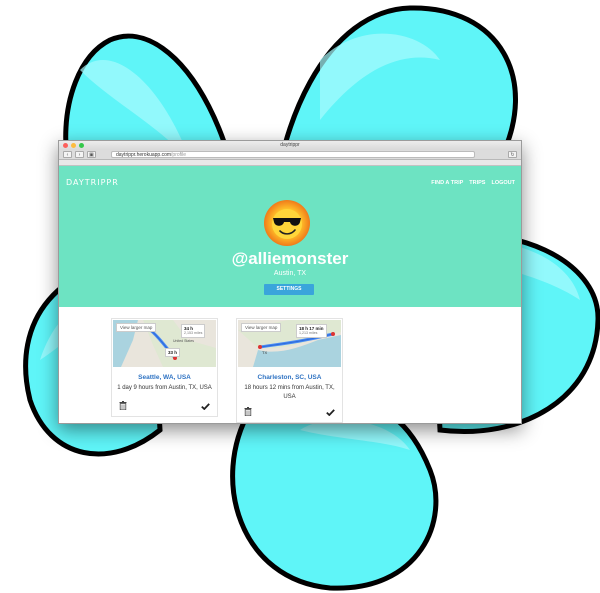 The width and height of the screenshot is (600, 593). Describe the element at coordinates (79, 154) in the screenshot. I see `forward-button: ›` at that location.